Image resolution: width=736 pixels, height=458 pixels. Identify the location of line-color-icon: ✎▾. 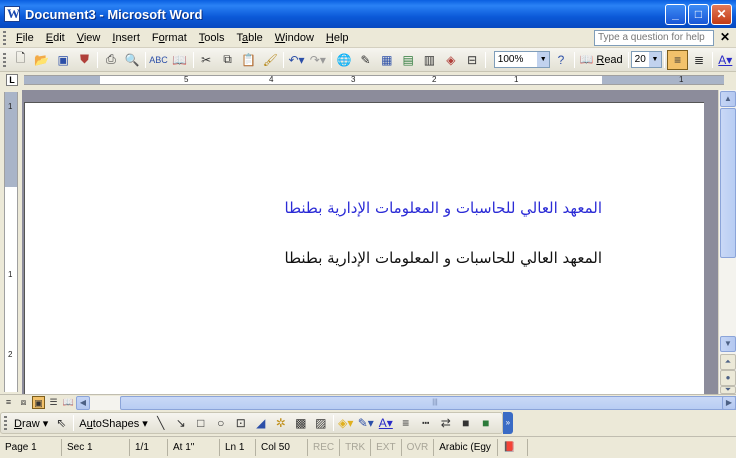
(366, 423).